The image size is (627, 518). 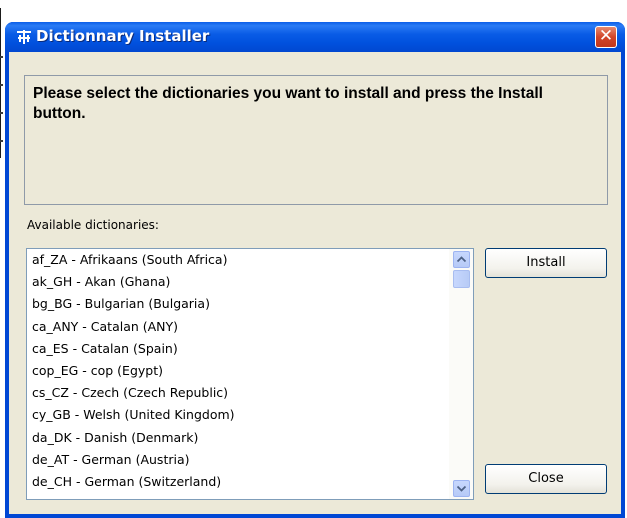 I want to click on dictionary-list-item: ca_ES - Catalan (Spain), so click(x=237, y=349).